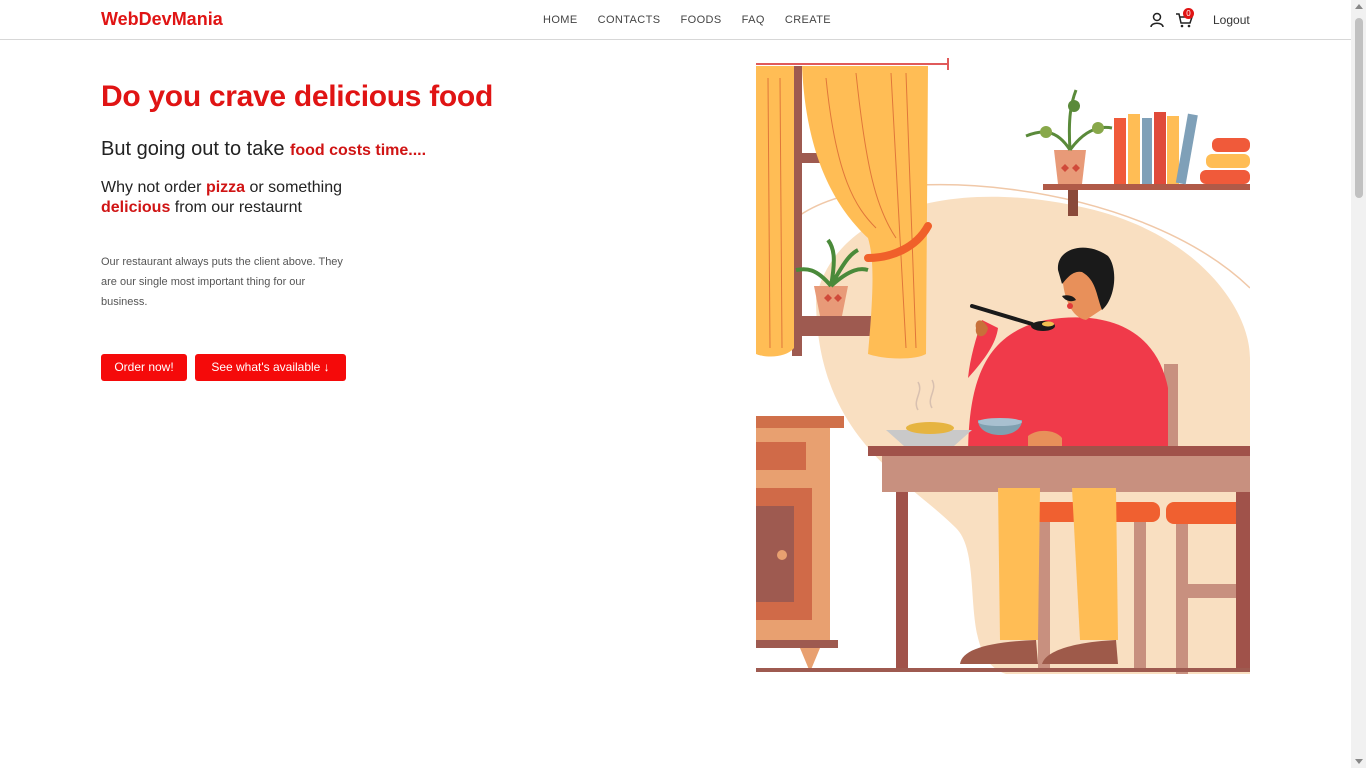 This screenshot has width=1366, height=768. I want to click on brand-logo: WebDevMania, so click(162, 19).